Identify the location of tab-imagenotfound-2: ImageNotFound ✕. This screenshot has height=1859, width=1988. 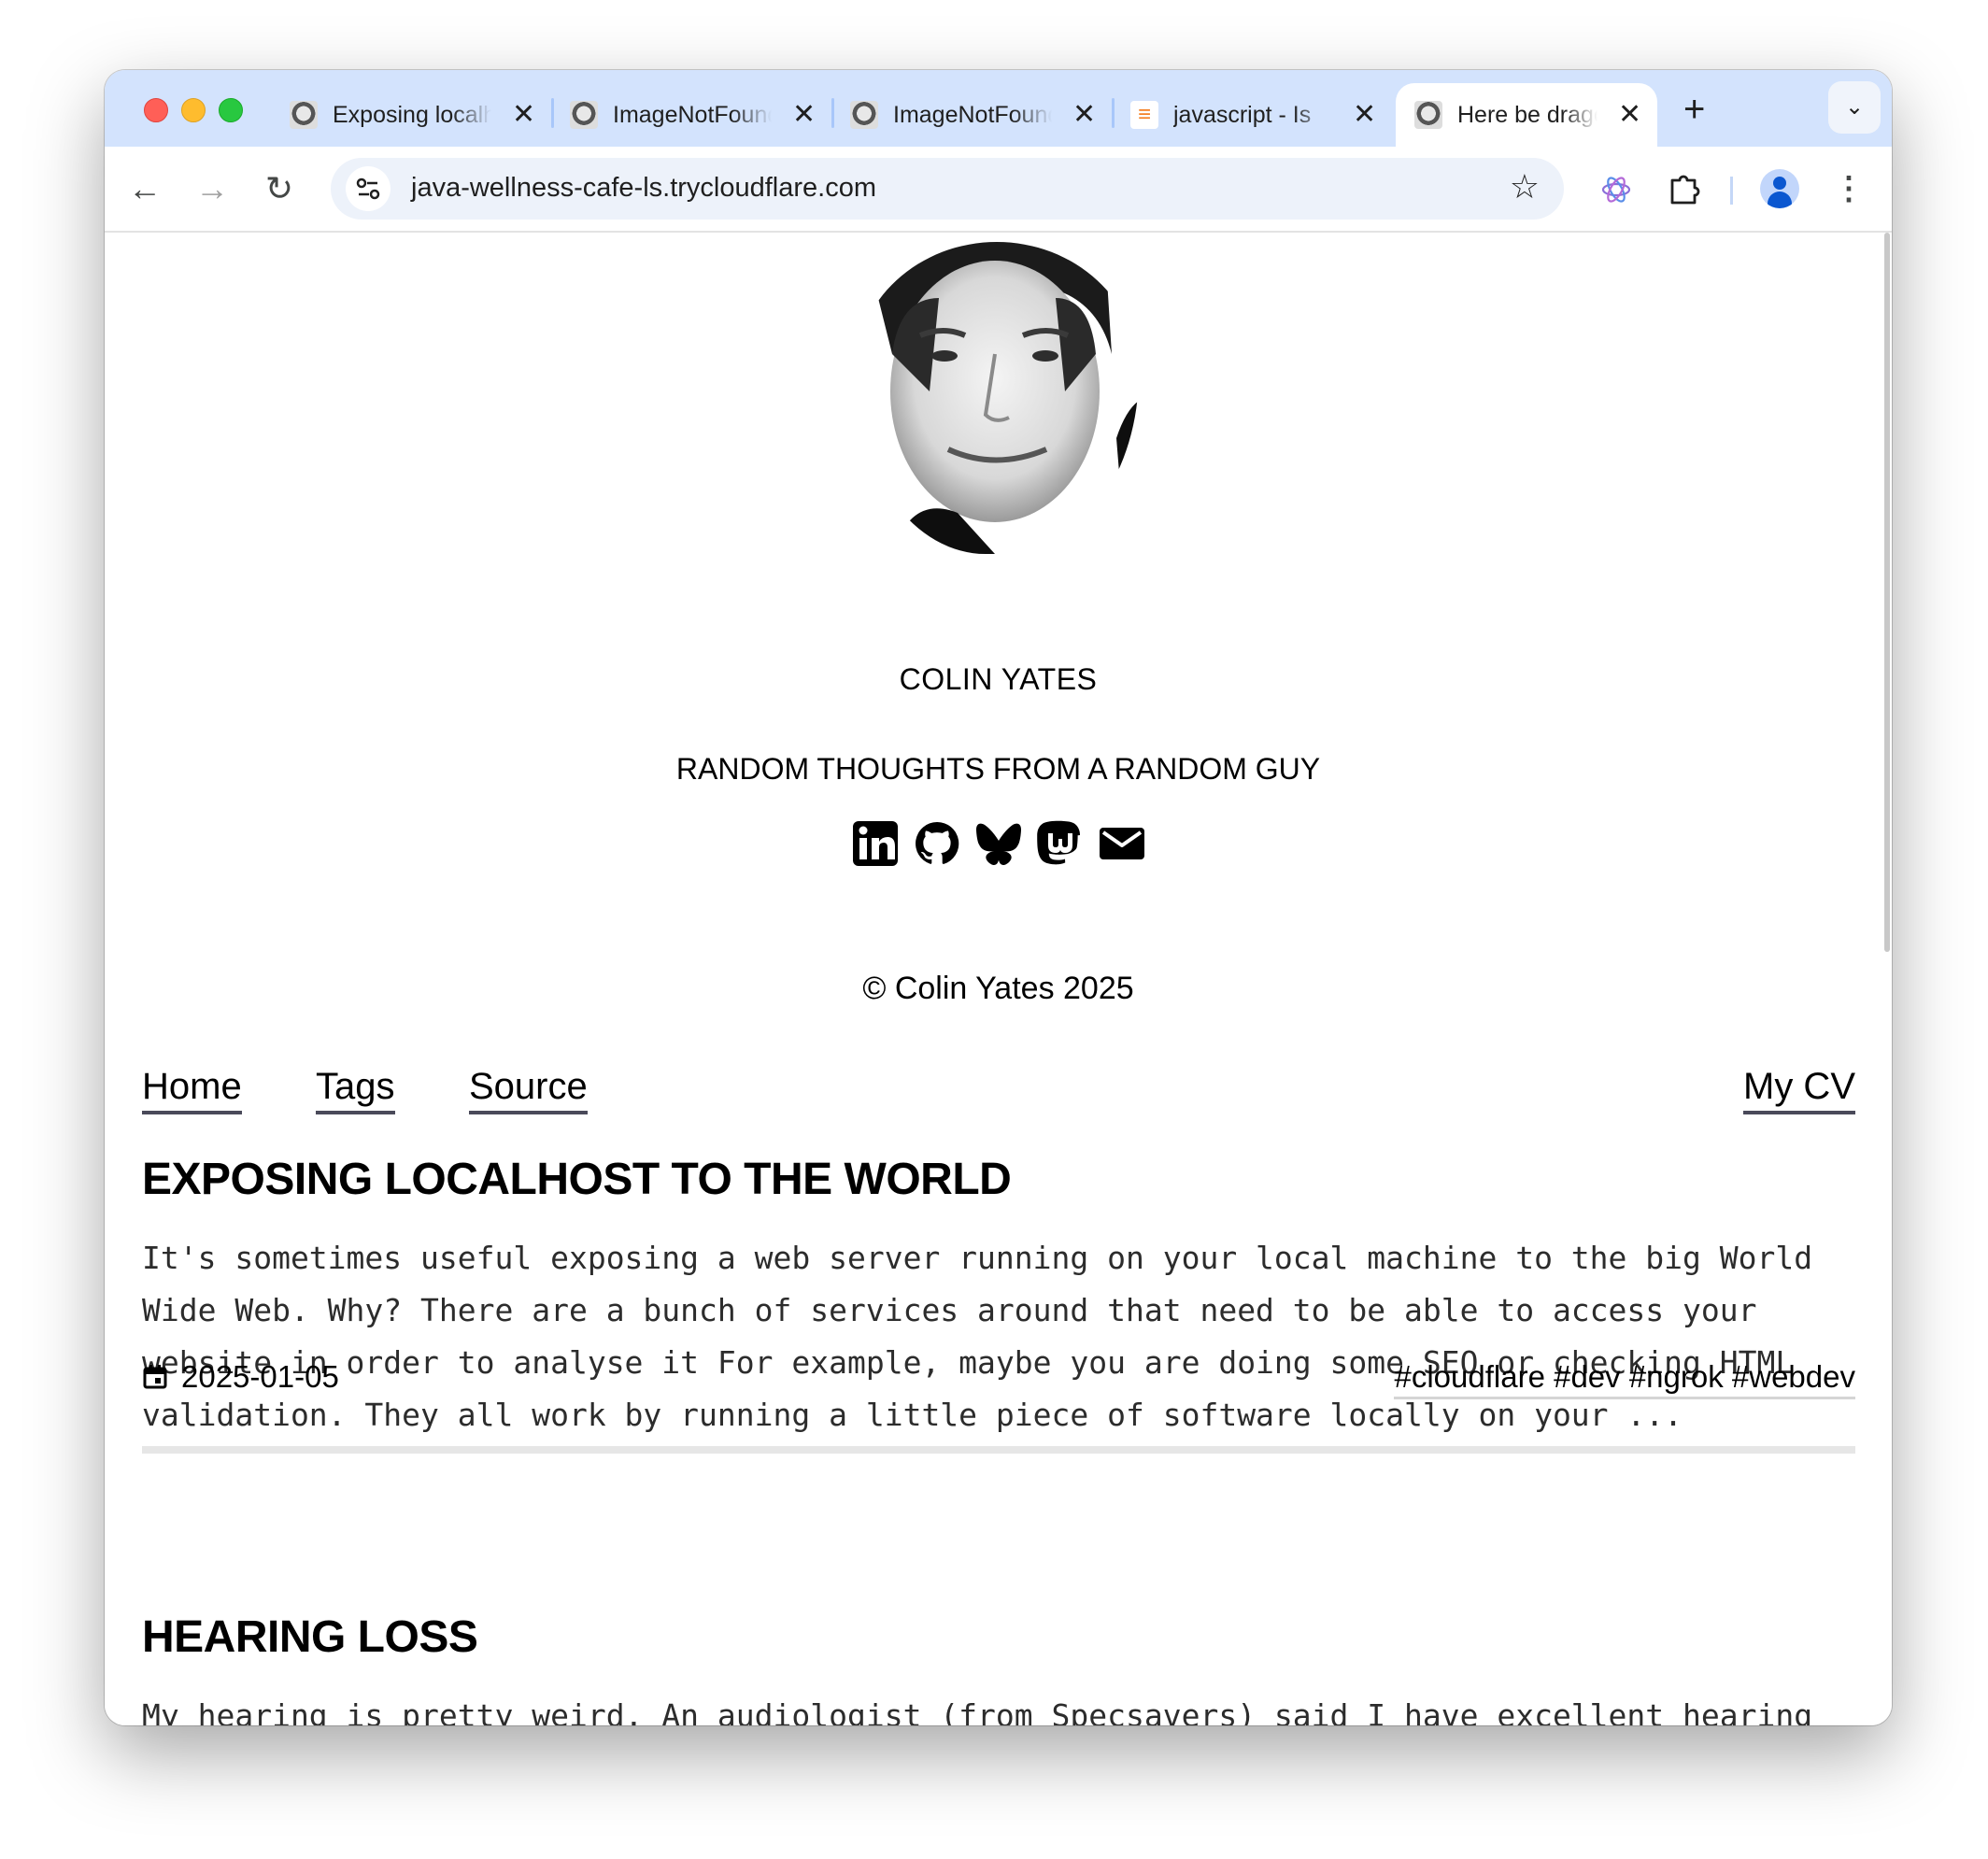
(971, 115).